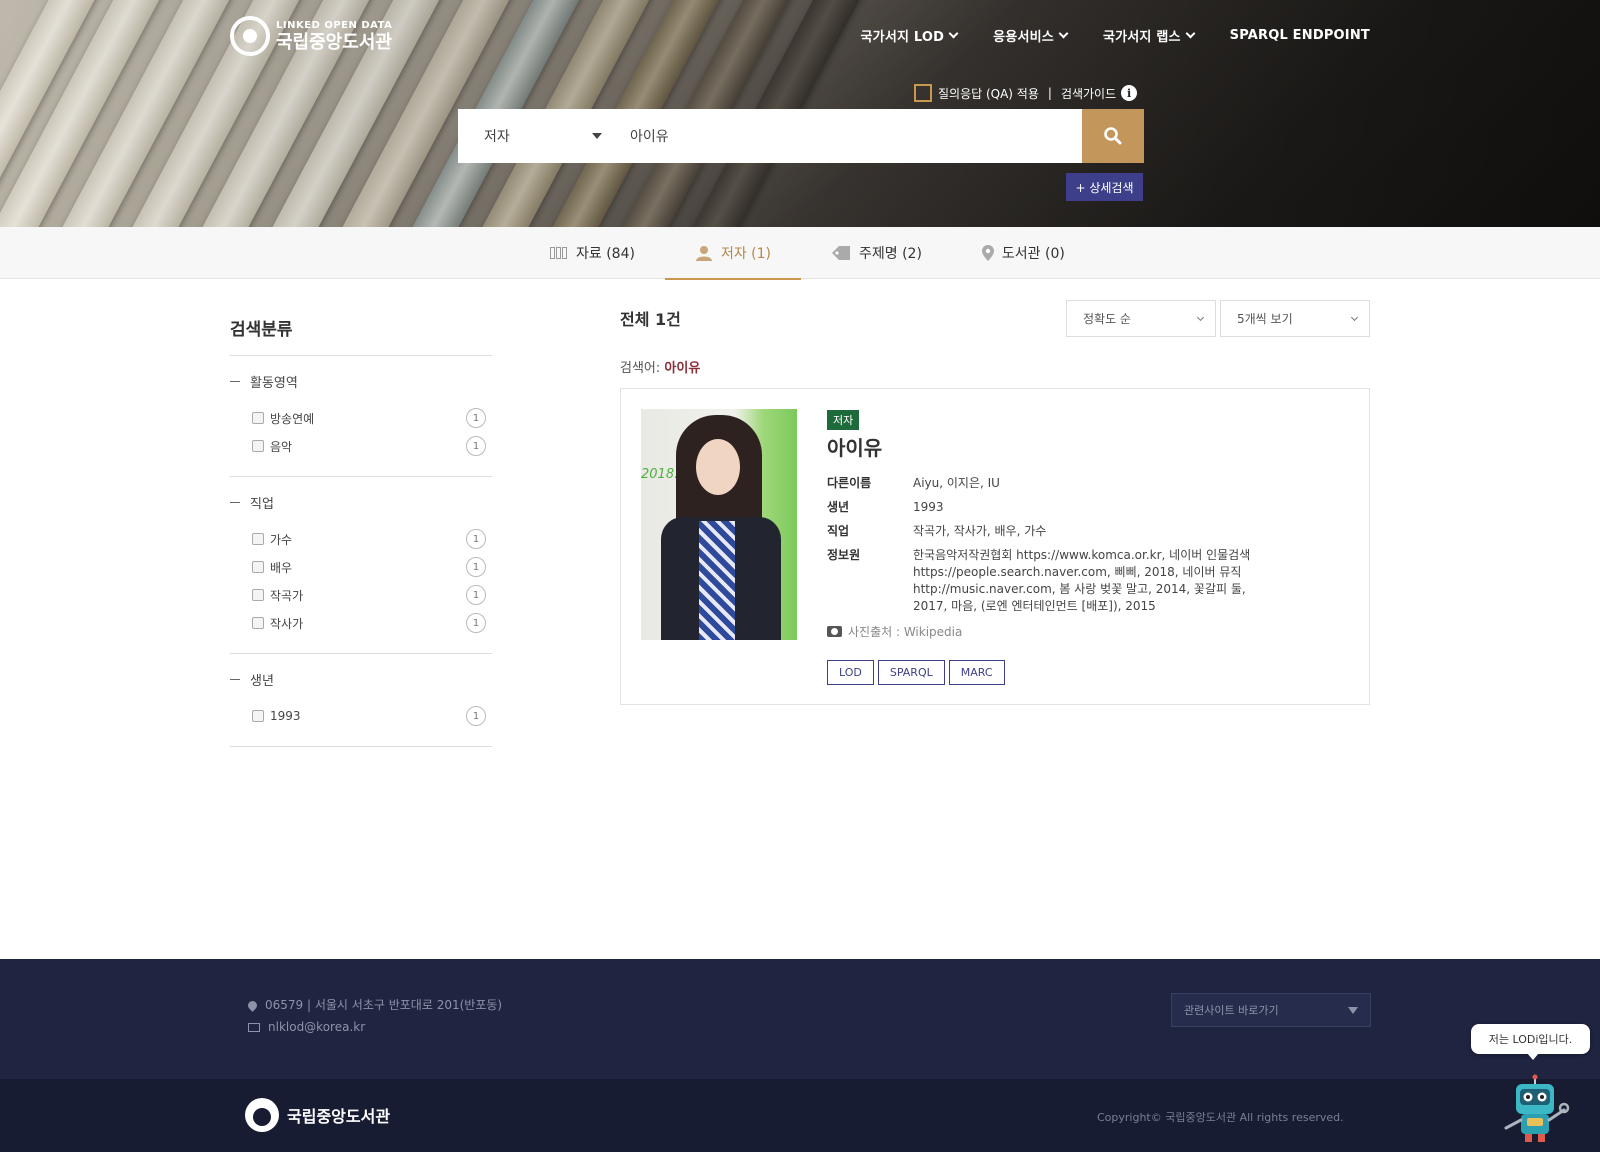  Describe the element at coordinates (361, 446) in the screenshot. I see `facet-item: 음악 1` at that location.